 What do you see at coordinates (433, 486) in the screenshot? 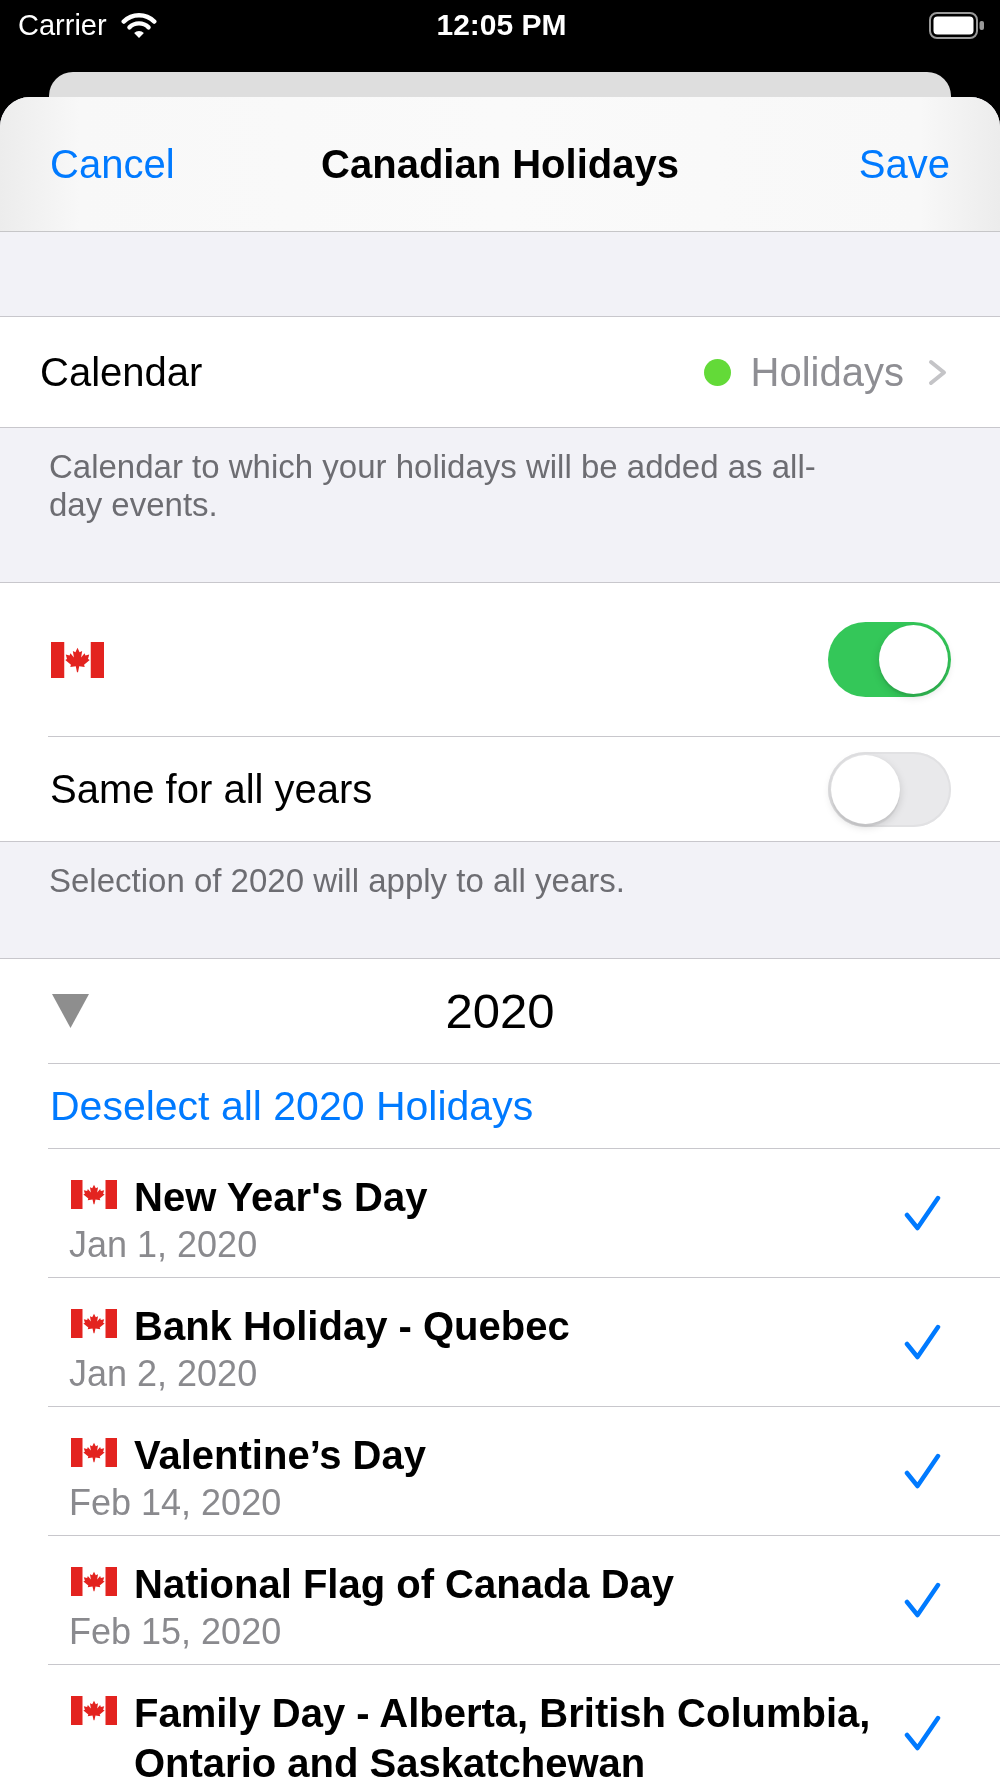
I see `footer-note: Calendar to which your holidays will be added as all-day events.` at bounding box center [433, 486].